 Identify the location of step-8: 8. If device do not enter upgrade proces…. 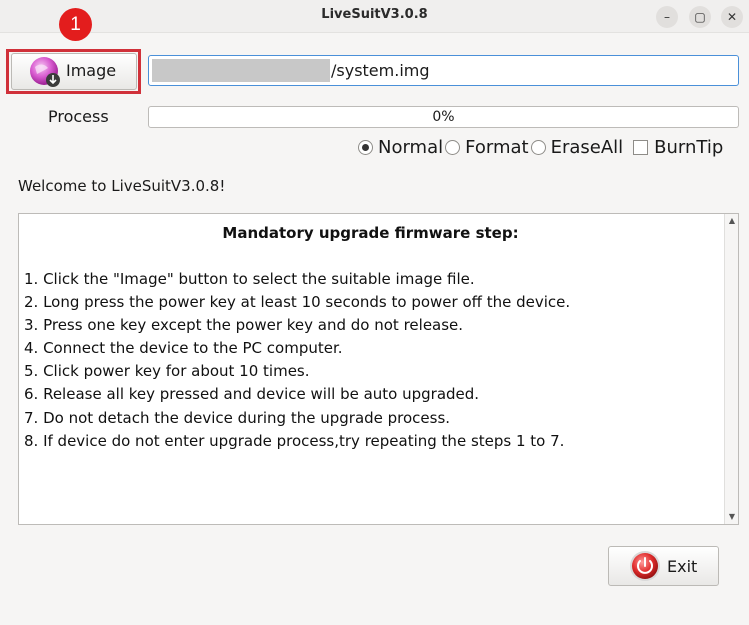
(294, 440).